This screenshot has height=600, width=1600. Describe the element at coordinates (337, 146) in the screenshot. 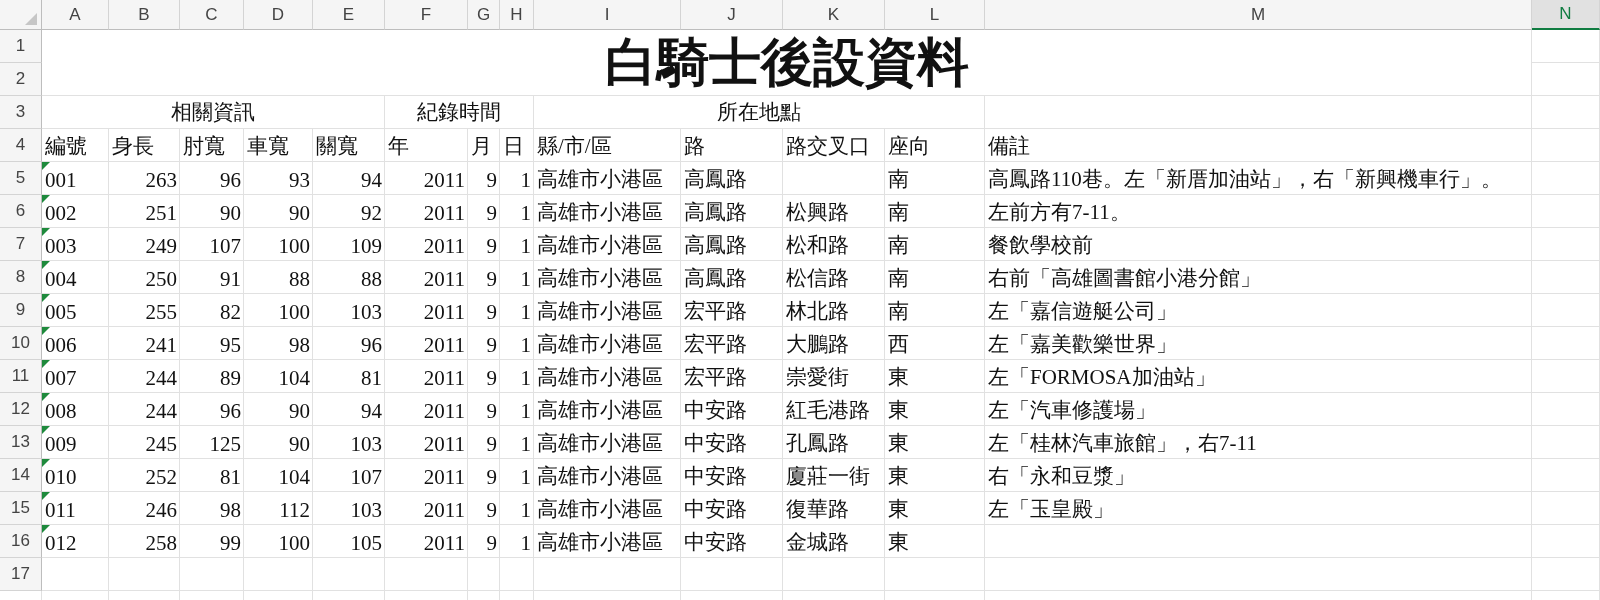

I see `column-title: 關寬` at that location.